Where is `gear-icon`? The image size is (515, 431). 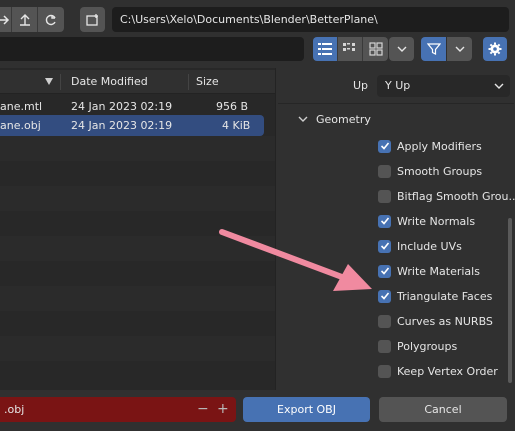
gear-icon is located at coordinates (495, 49).